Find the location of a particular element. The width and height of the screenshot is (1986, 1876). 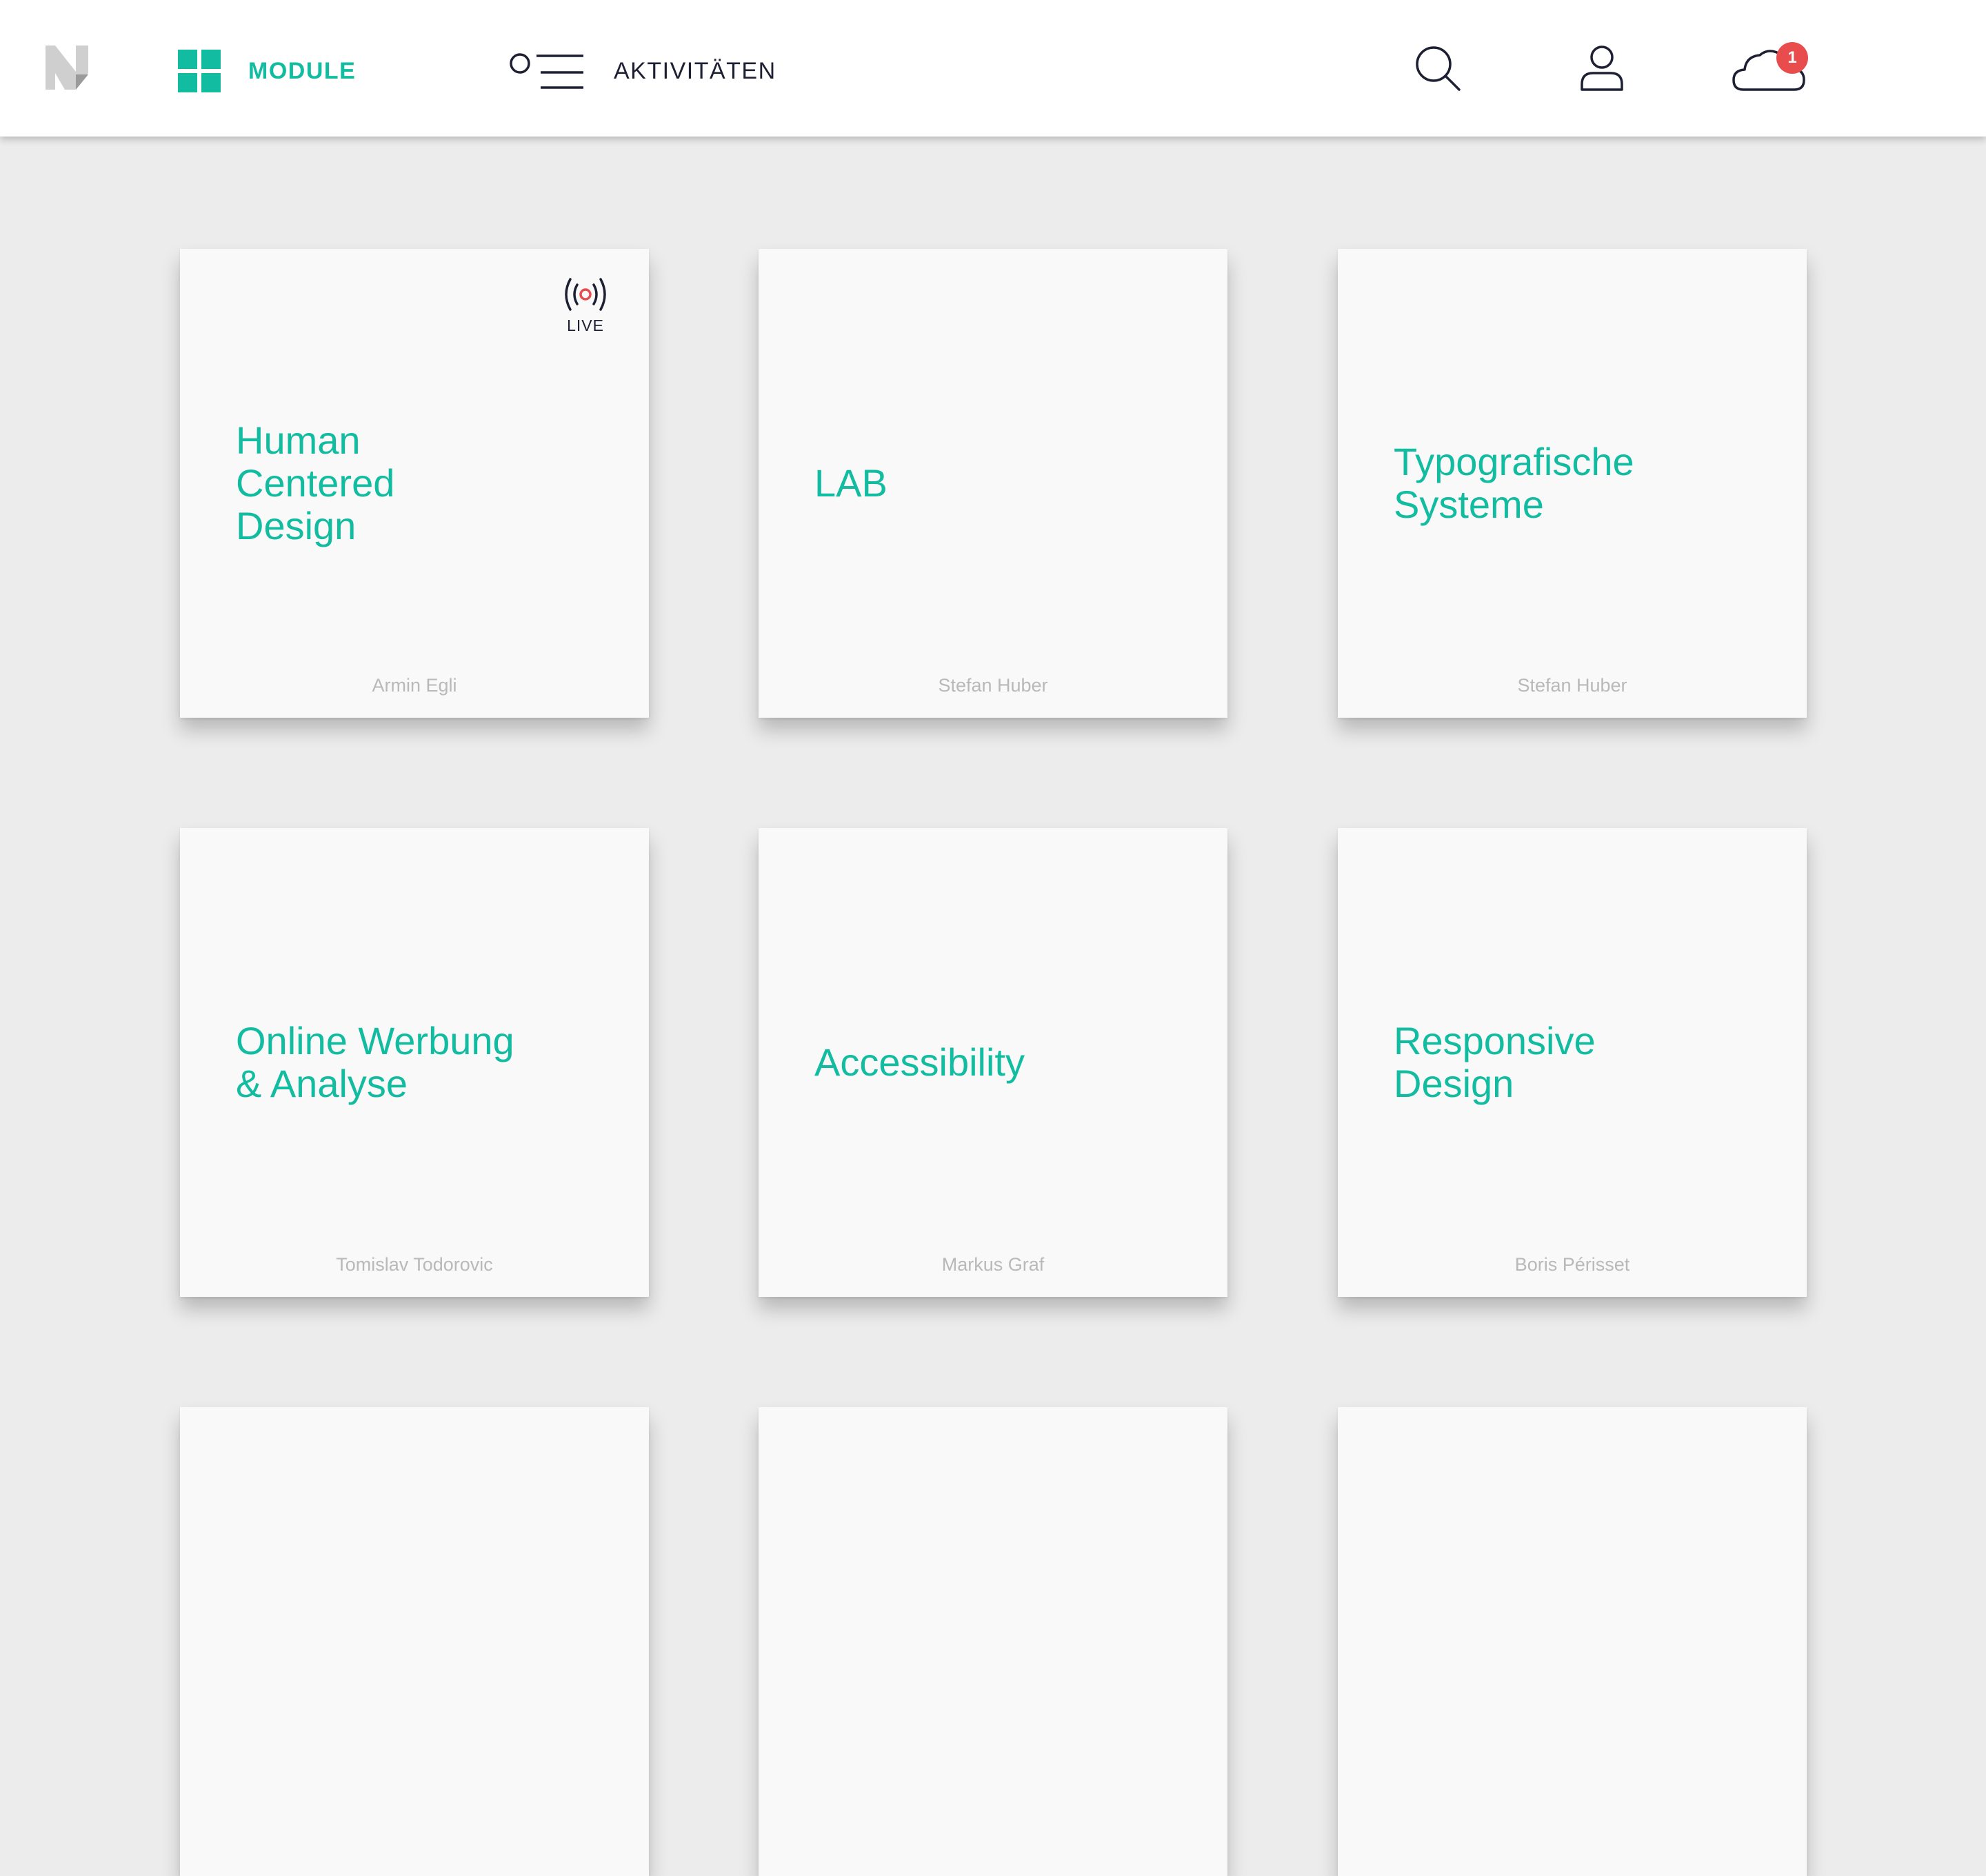

module-card-human-centered-design: LIVE Human Centered Design Armin Egli is located at coordinates (414, 483).